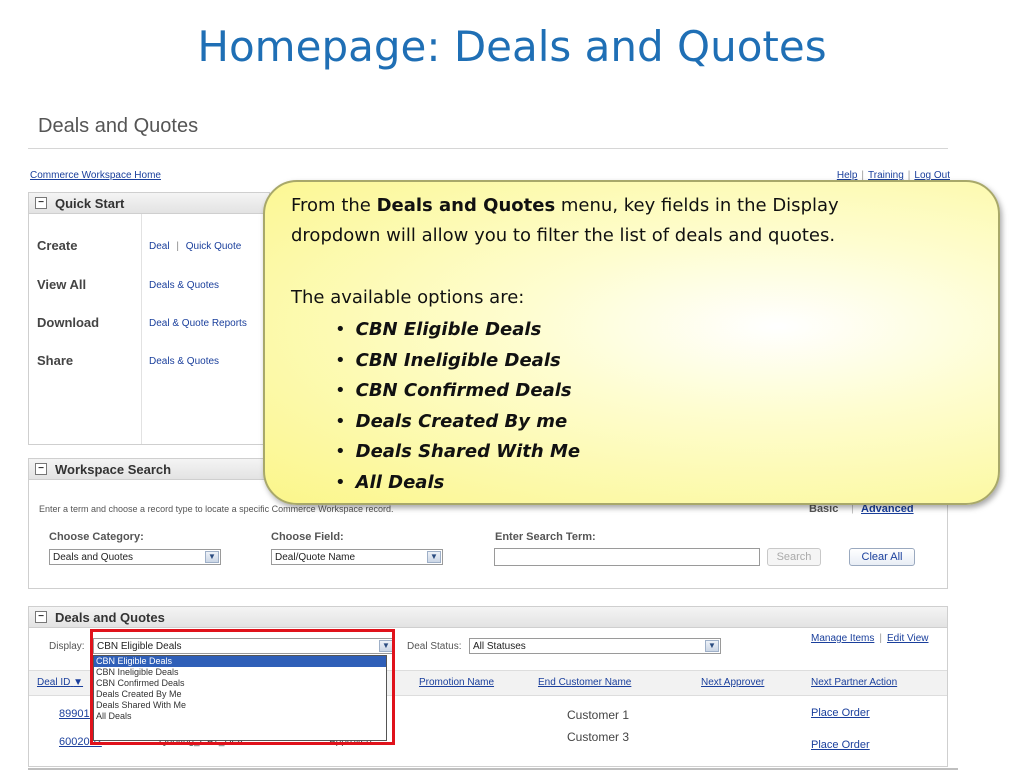  Describe the element at coordinates (457, 330) in the screenshot. I see `callout-option: CBN Eligible Deals` at that location.